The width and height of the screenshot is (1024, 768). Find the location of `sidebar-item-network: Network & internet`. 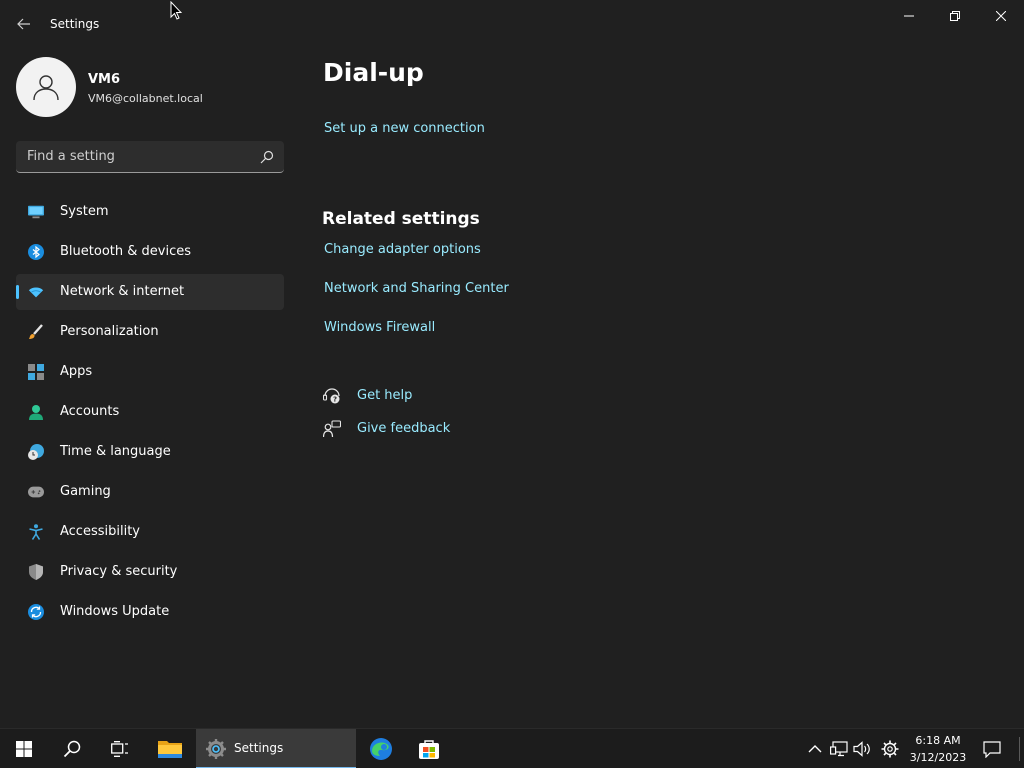

sidebar-item-network: Network & internet is located at coordinates (150, 292).